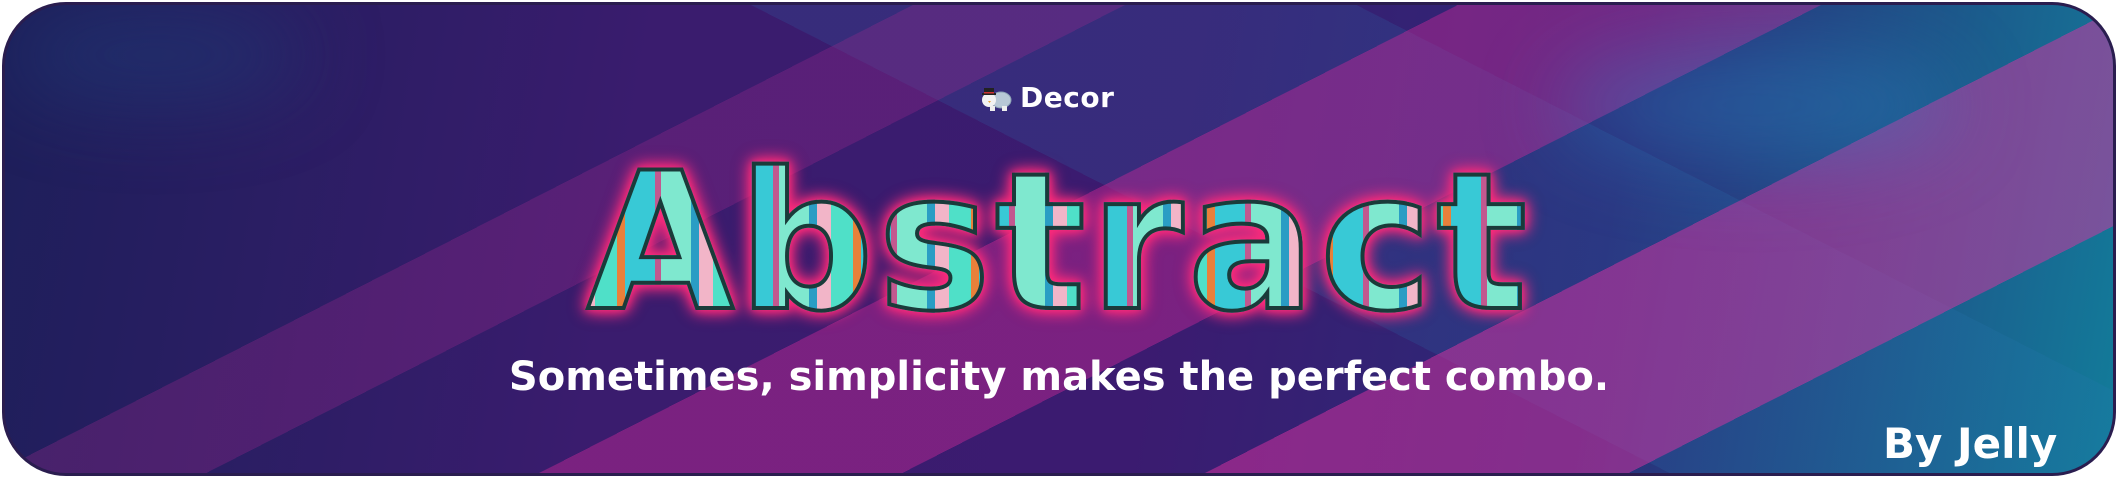  I want to click on author-credit: By Jelly, so click(1970, 443).